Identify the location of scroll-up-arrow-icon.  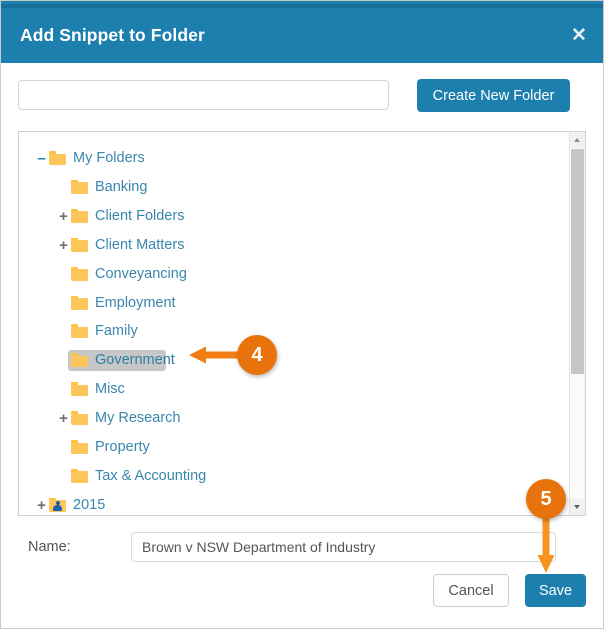
(577, 140).